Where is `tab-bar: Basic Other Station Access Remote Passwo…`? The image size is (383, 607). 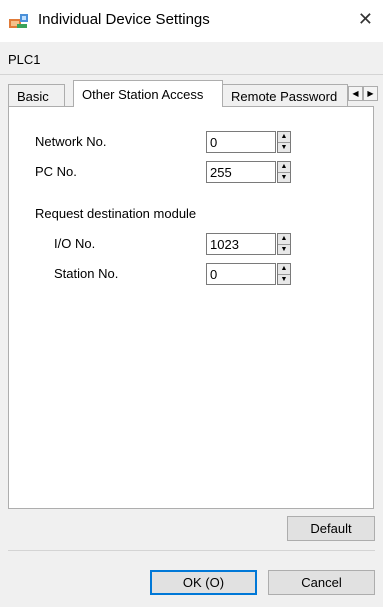
tab-bar: Basic Other Station Access Remote Passwo… is located at coordinates (193, 94).